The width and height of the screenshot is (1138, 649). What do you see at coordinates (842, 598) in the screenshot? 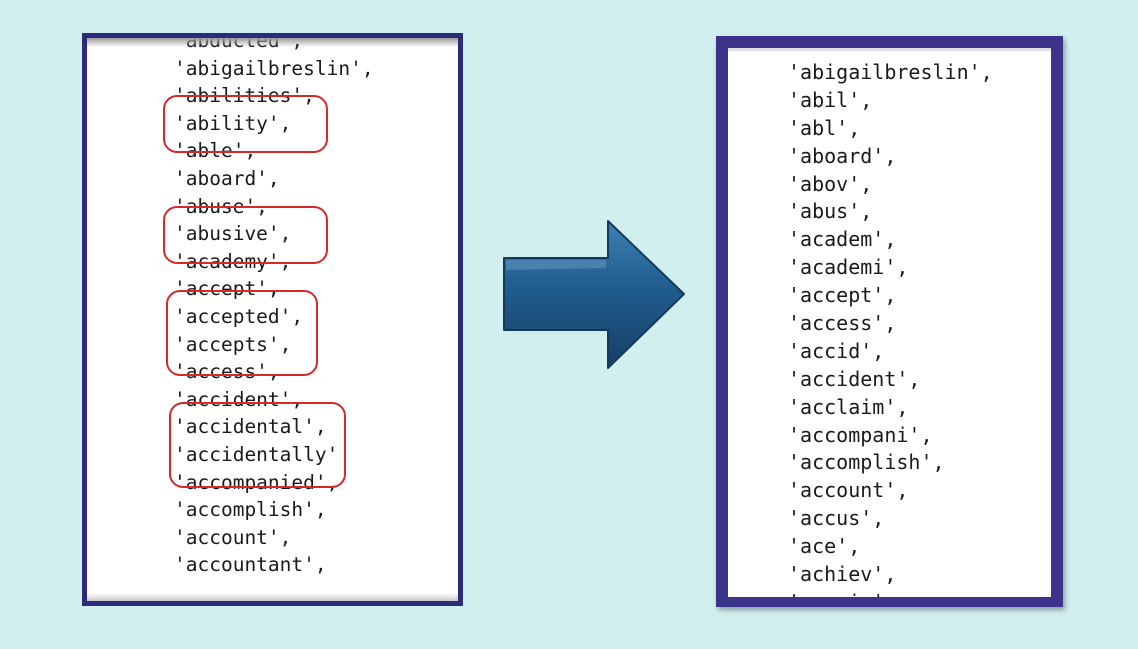
I see `list-item: 'acquir',` at bounding box center [842, 598].